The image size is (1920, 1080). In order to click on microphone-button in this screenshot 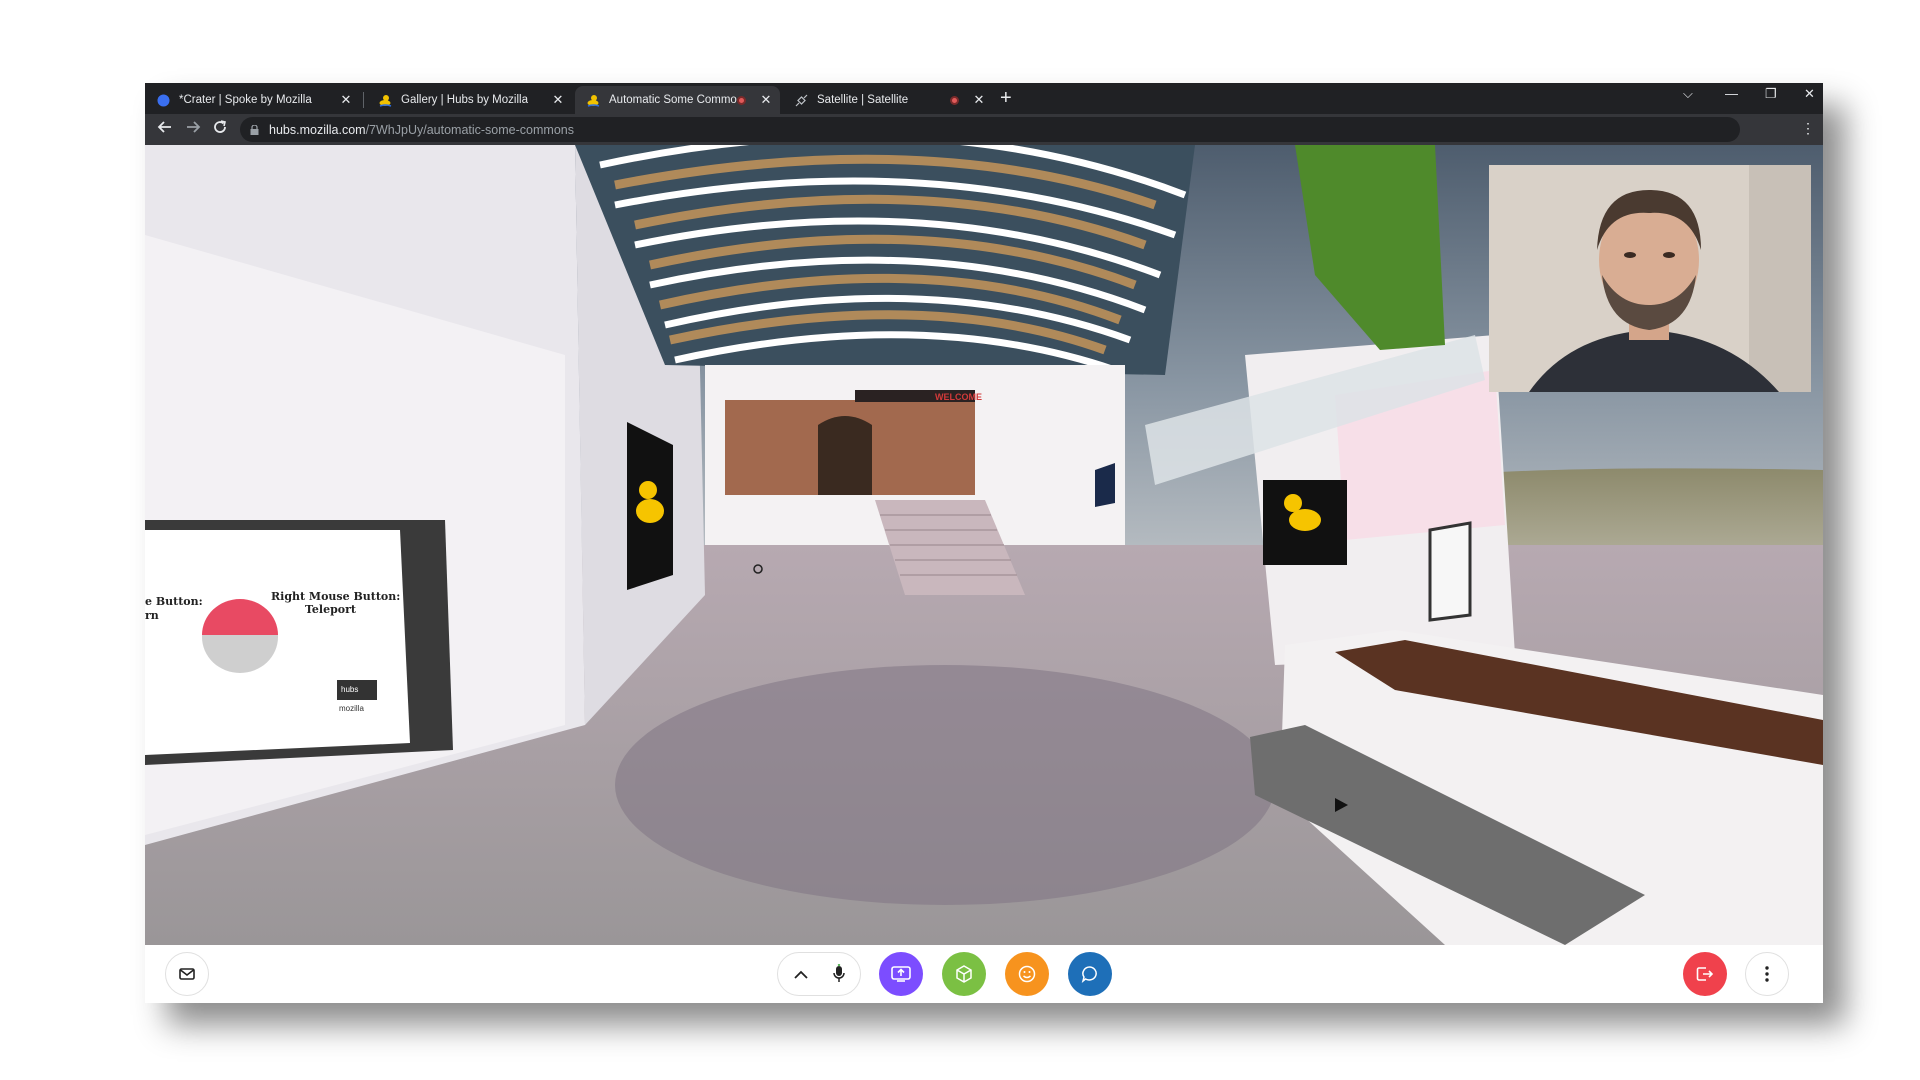, I will do `click(839, 974)`.